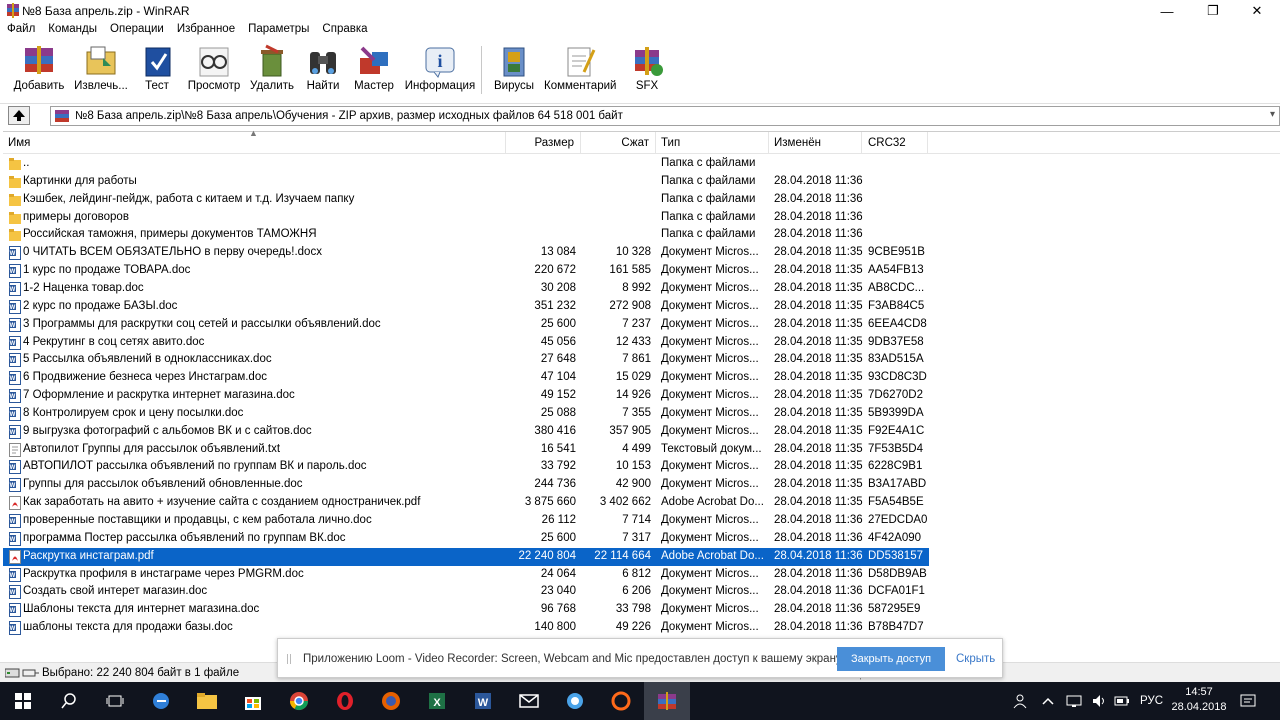 Image resolution: width=1280 pixels, height=720 pixels. I want to click on taskbar-winrar, so click(667, 701).